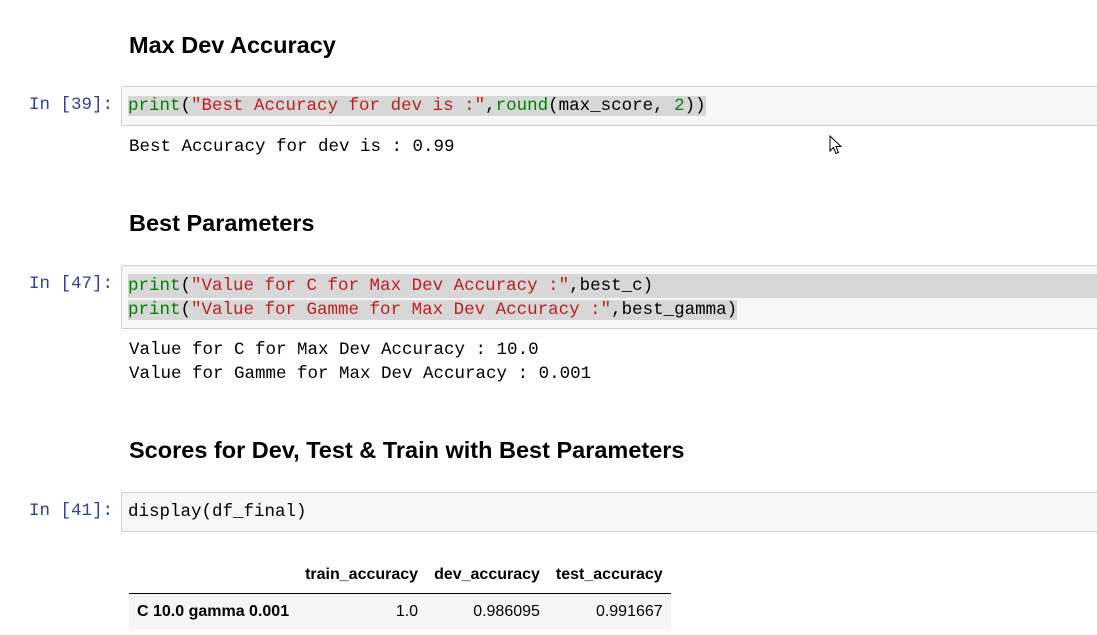 The width and height of the screenshot is (1097, 635). I want to click on code-cell: display(df_final), so click(609, 512).